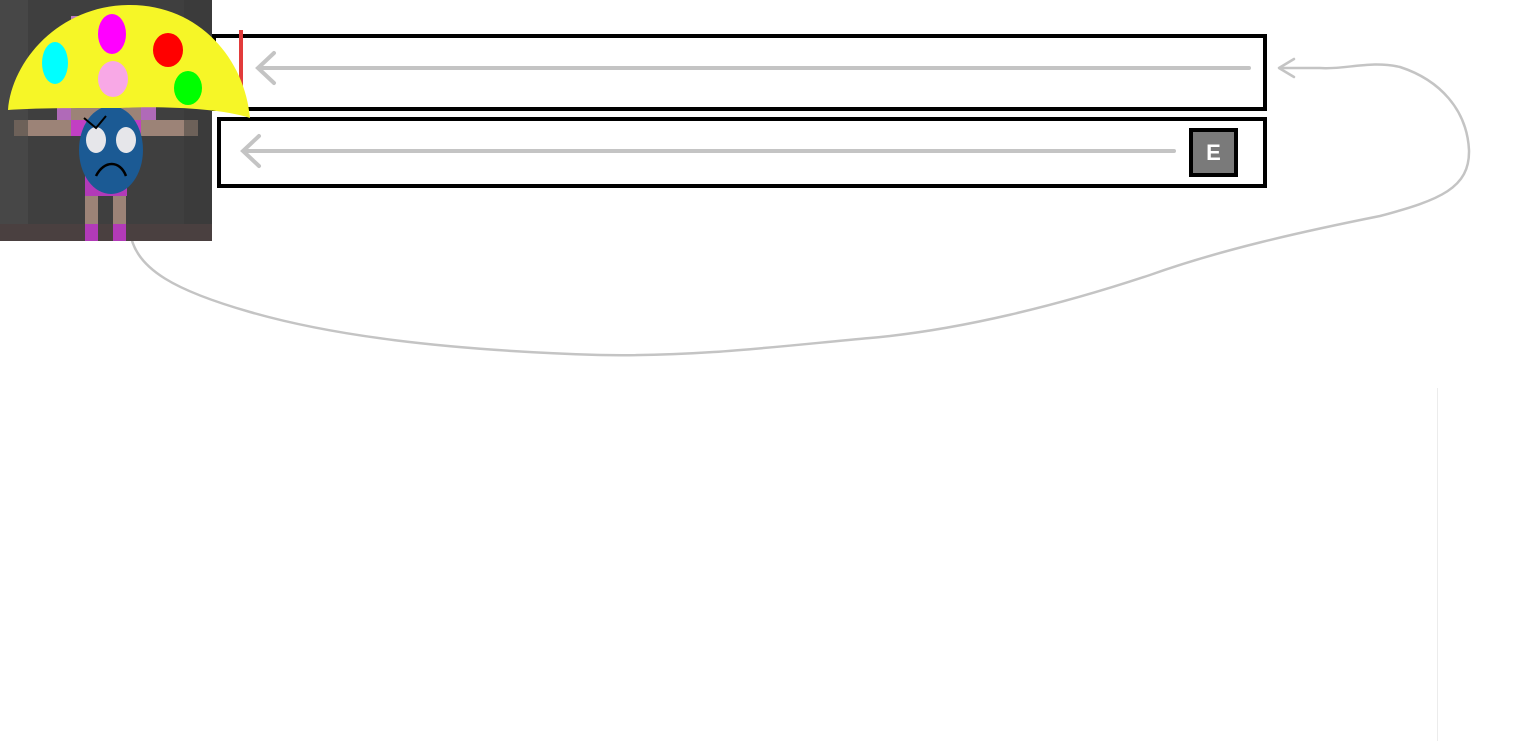 This screenshot has height=741, width=1530. Describe the element at coordinates (708, 151) in the screenshot. I see `lane-bottom-arrow` at that location.